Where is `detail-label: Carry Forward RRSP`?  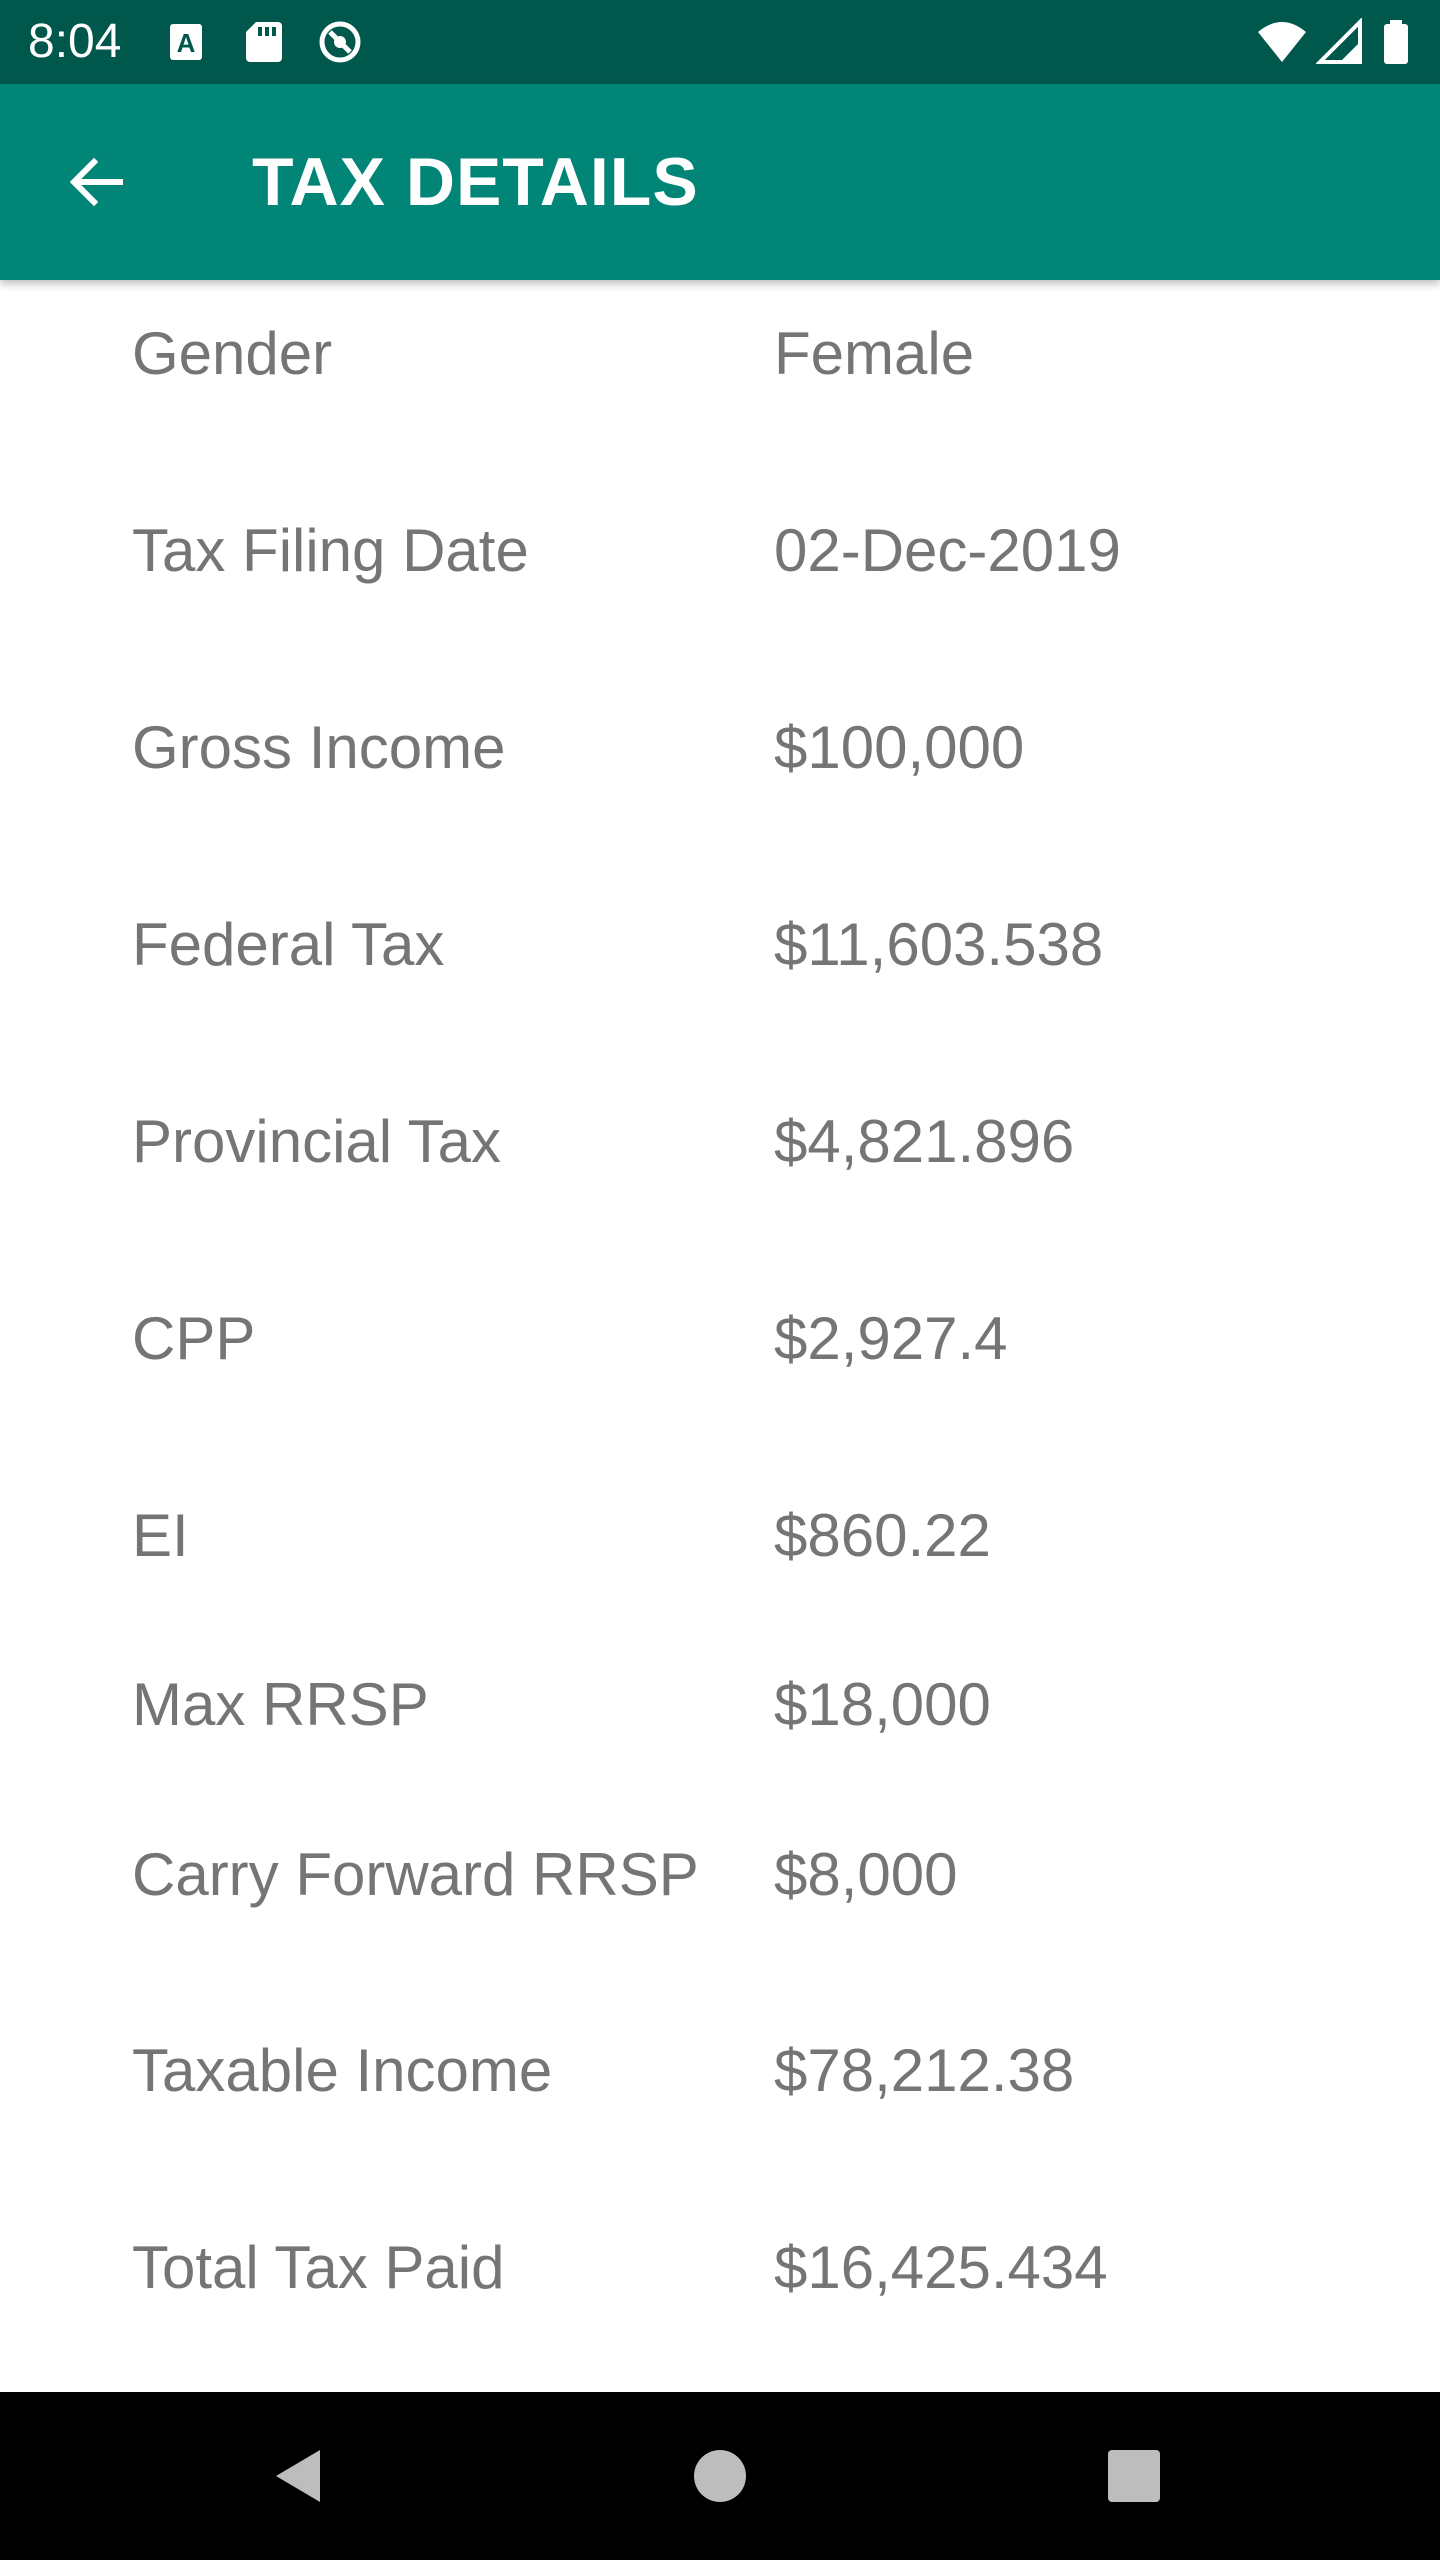
detail-label: Carry Forward RRSP is located at coordinates (415, 1874).